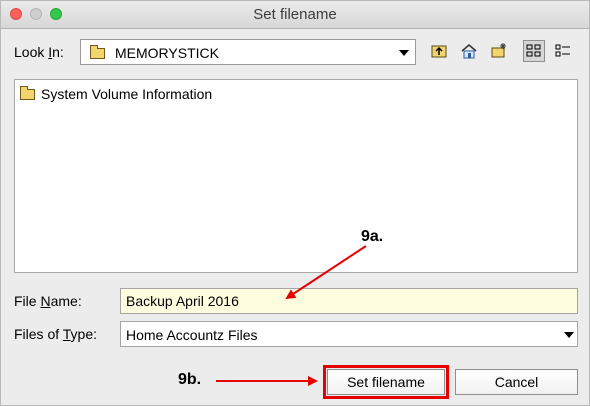 This screenshot has width=590, height=406. What do you see at coordinates (291, 315) in the screenshot?
I see `annotation-arrows` at bounding box center [291, 315].